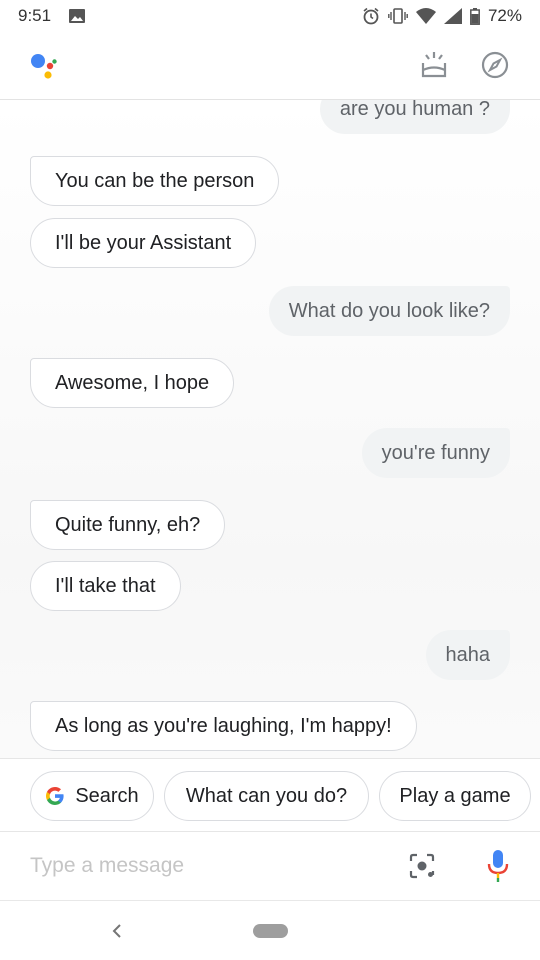 The width and height of the screenshot is (540, 960). What do you see at coordinates (47, 66) in the screenshot?
I see `google-assistant-logo` at bounding box center [47, 66].